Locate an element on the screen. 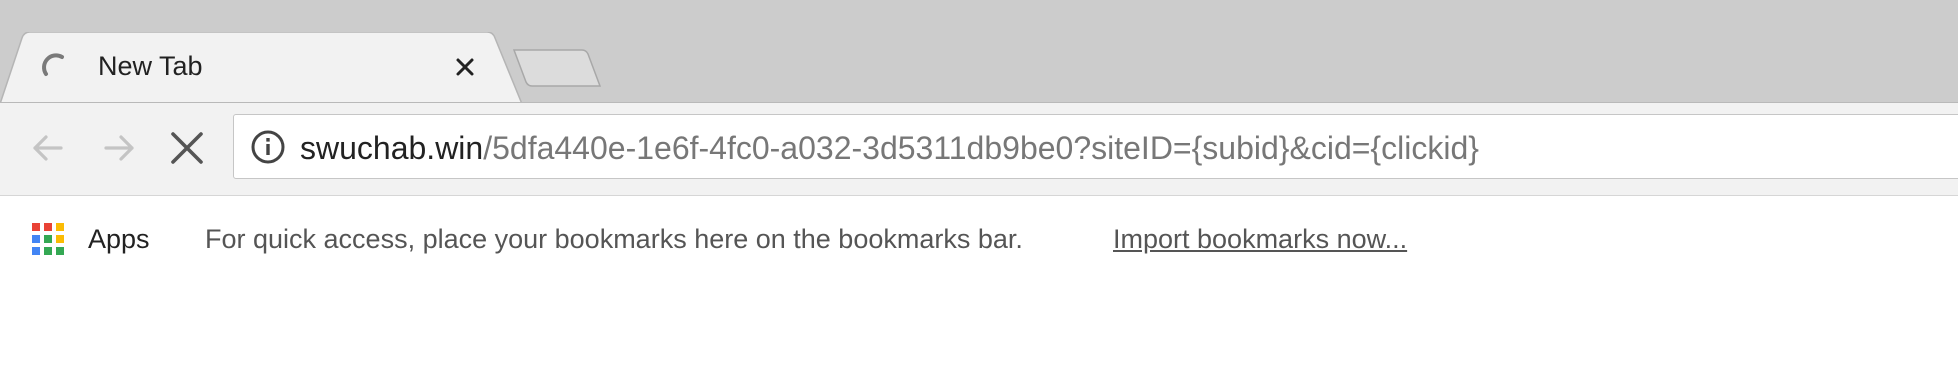  apps-shortcut: Apps is located at coordinates (119, 239).